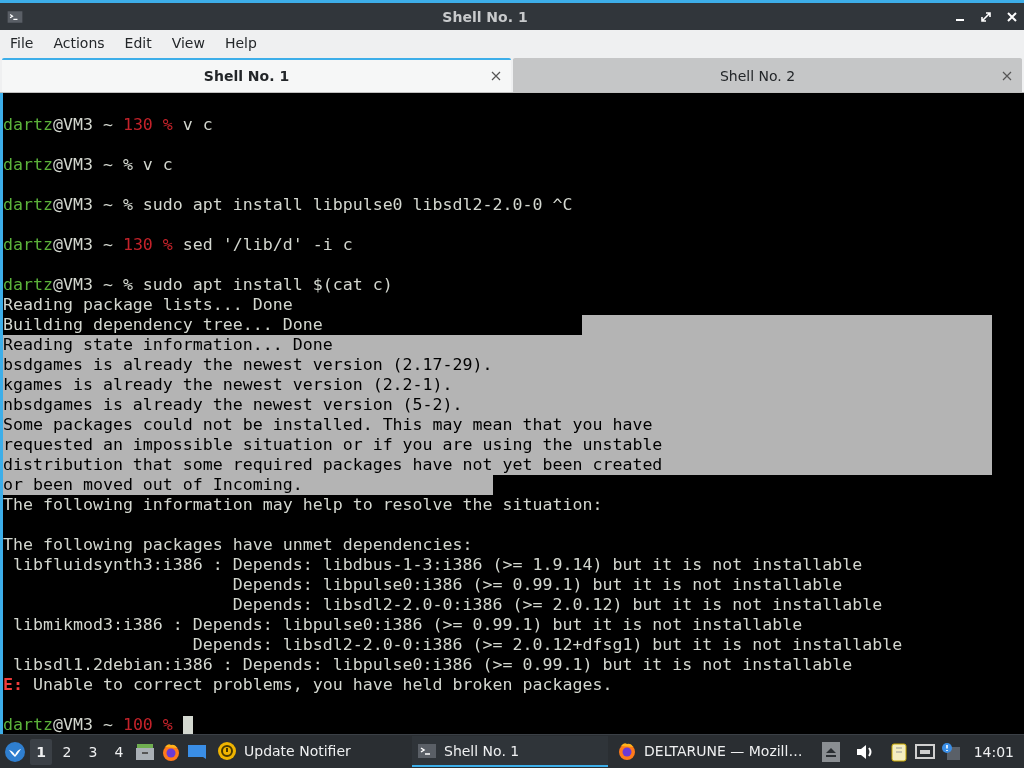  I want to click on workspace-button: 4, so click(119, 751).